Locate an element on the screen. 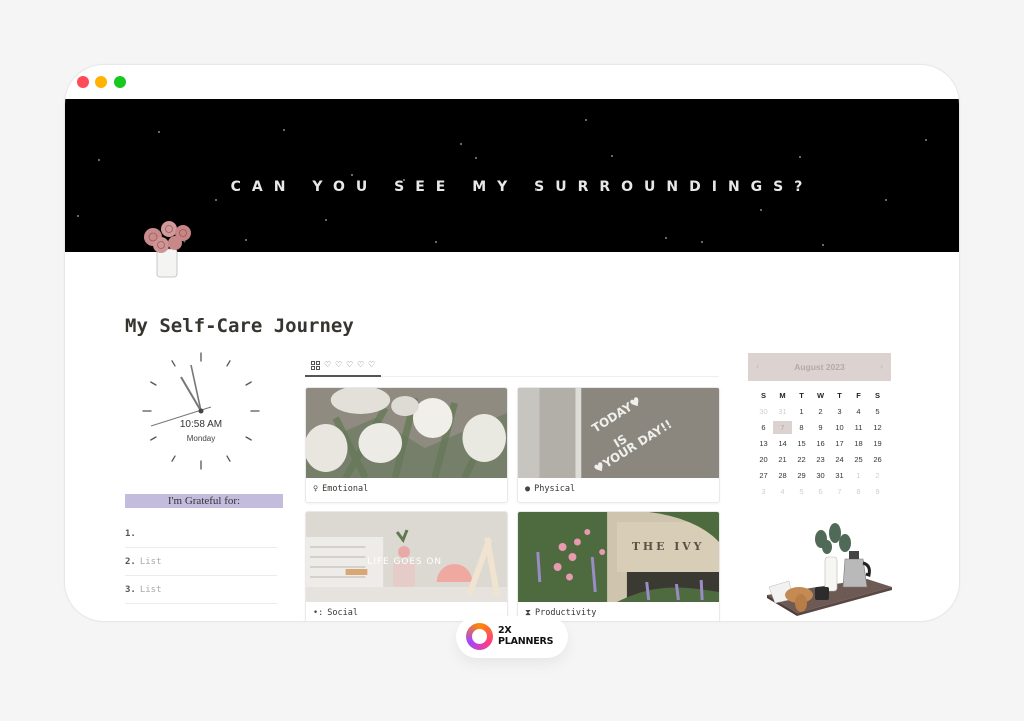 This screenshot has height=721, width=1024. brand-badge: 2X PLANNERS is located at coordinates (512, 637).